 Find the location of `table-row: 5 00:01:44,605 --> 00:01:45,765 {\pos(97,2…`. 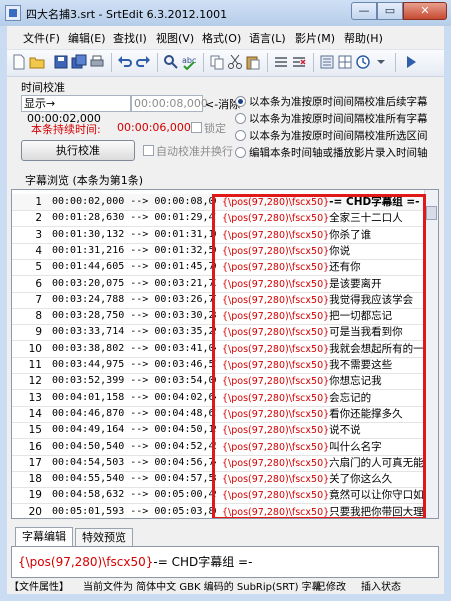

table-row: 5 00:01:44,605 --> 00:01:45,765 {\pos(97,2… is located at coordinates (225, 268).